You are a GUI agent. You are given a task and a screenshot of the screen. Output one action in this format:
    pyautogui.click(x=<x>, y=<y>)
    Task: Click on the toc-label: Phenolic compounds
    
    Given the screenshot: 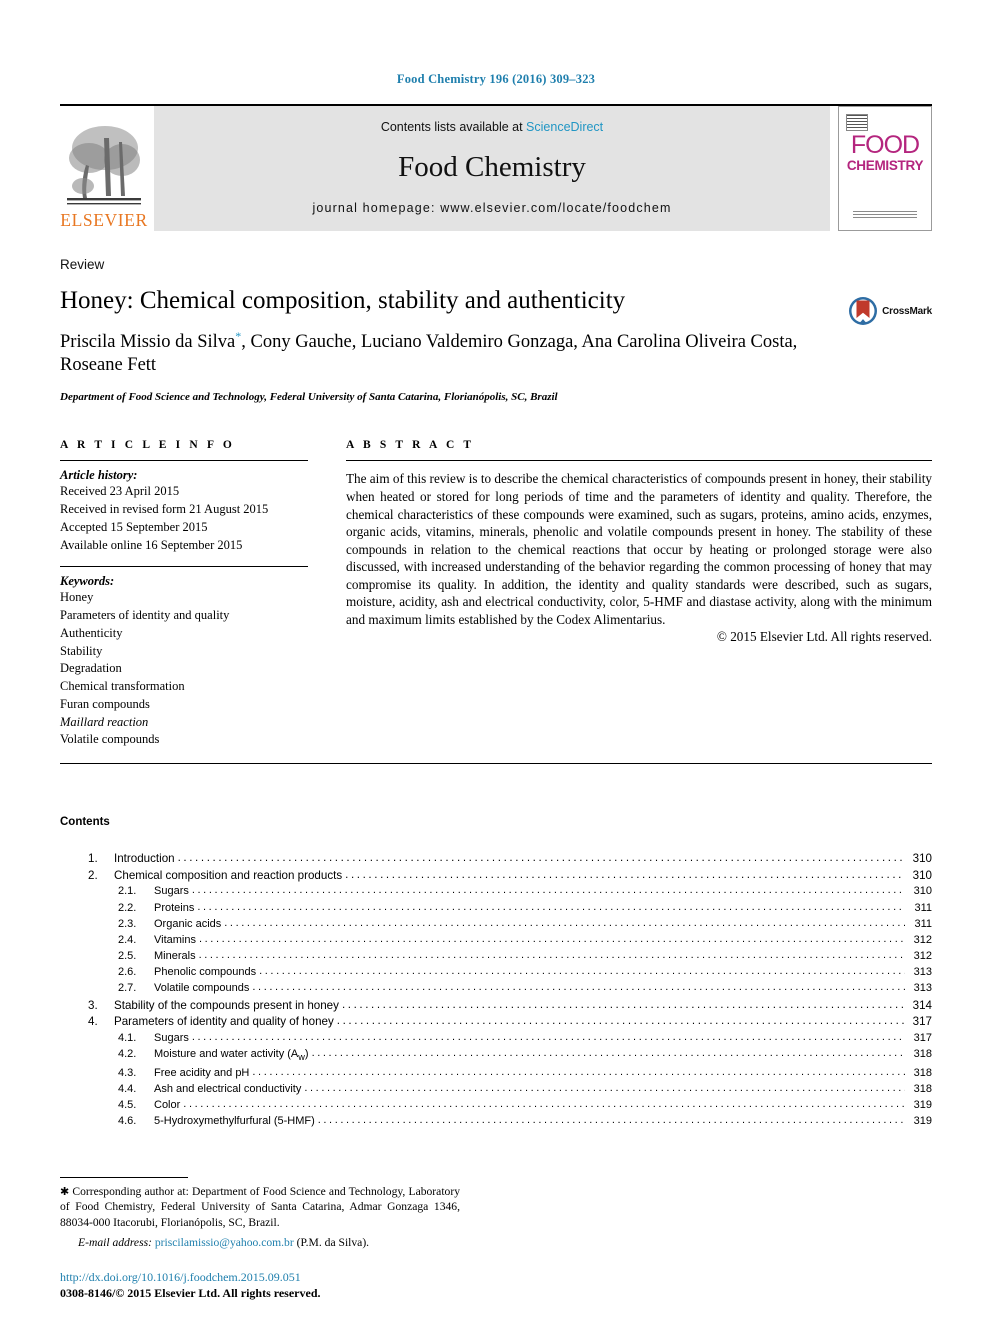 What is the action you would take?
    pyautogui.click(x=205, y=972)
    